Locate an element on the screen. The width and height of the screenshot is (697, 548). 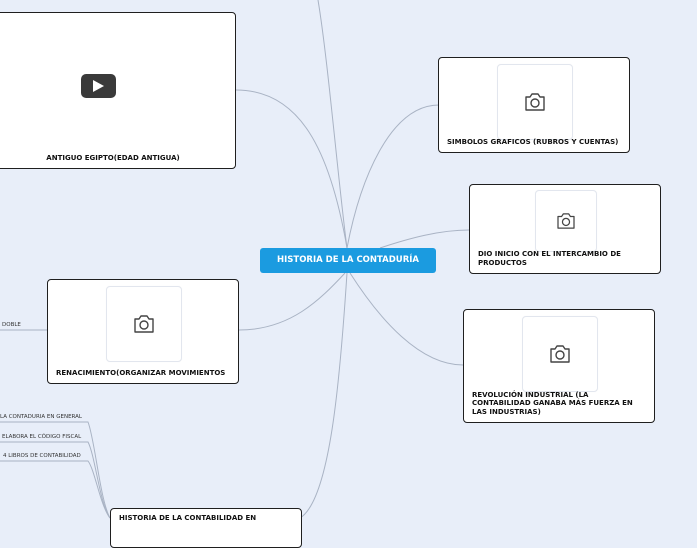
connector-simbolos is located at coordinates (393, 176).